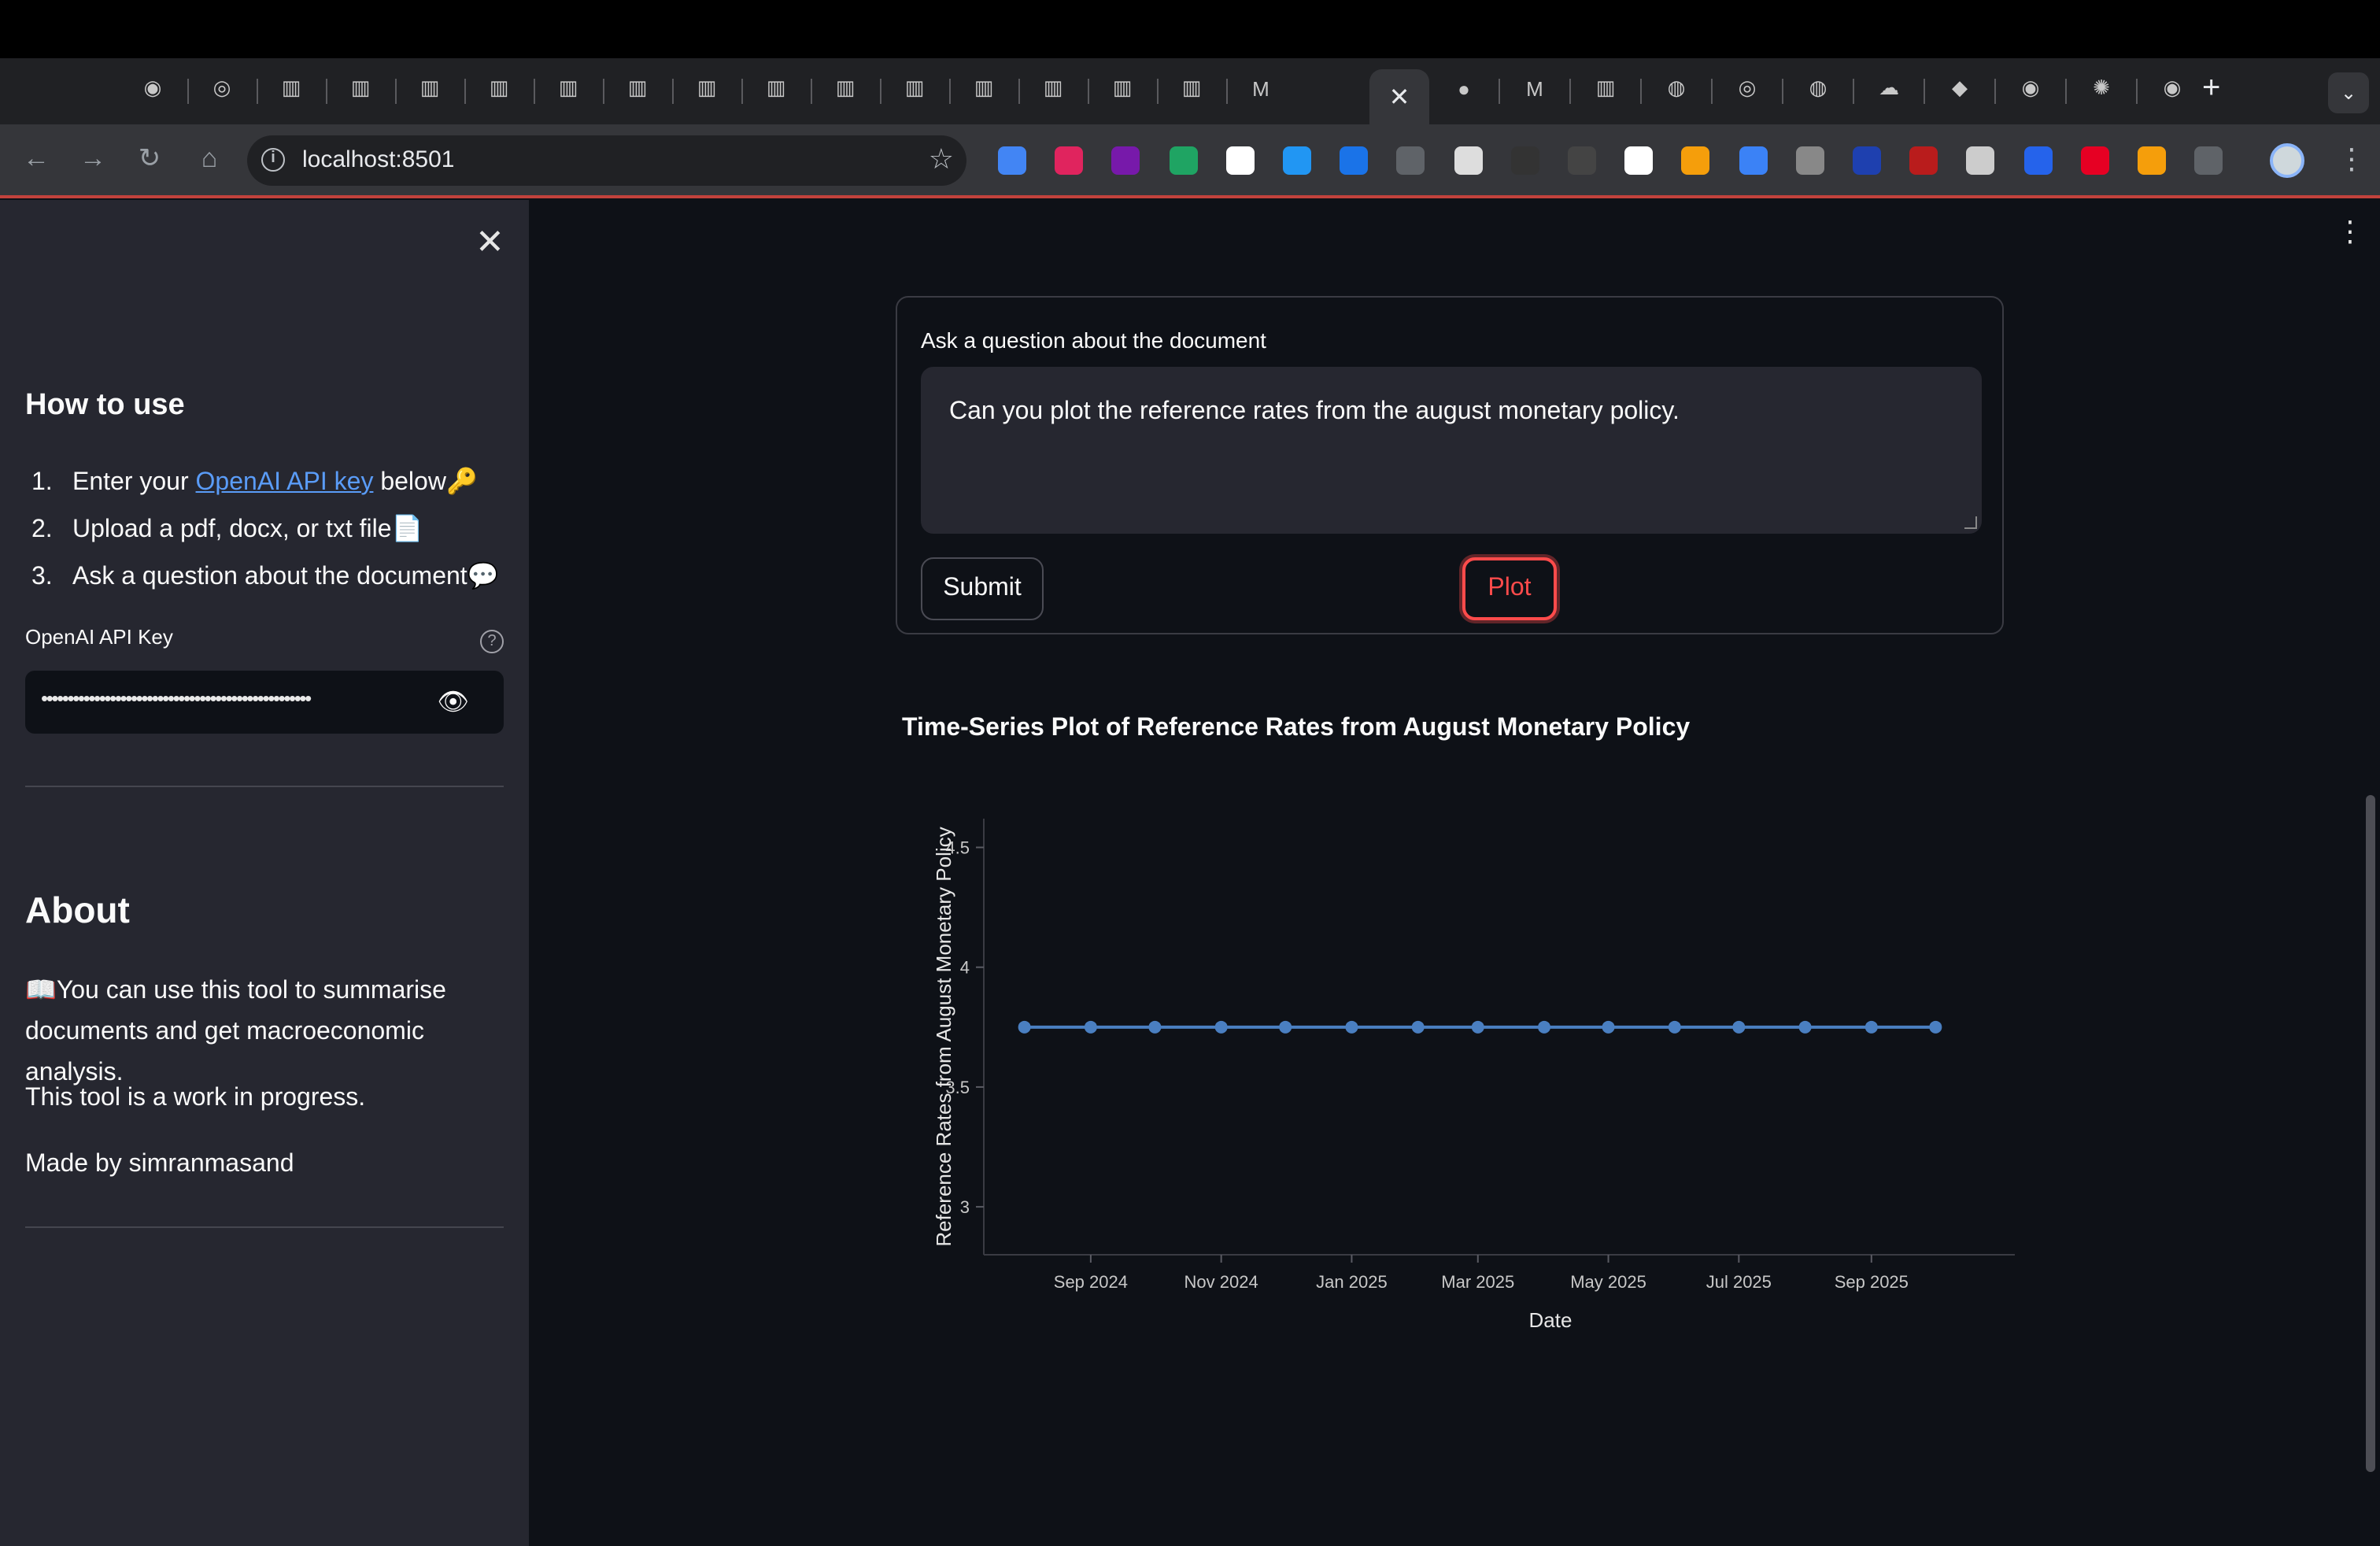  I want to click on k-icon, so click(1354, 160).